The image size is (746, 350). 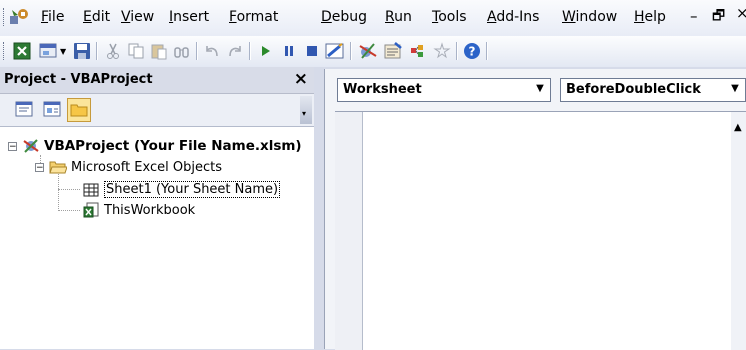 I want to click on tree-label-excel-objects: Microsoft Excel Objects, so click(x=146, y=167).